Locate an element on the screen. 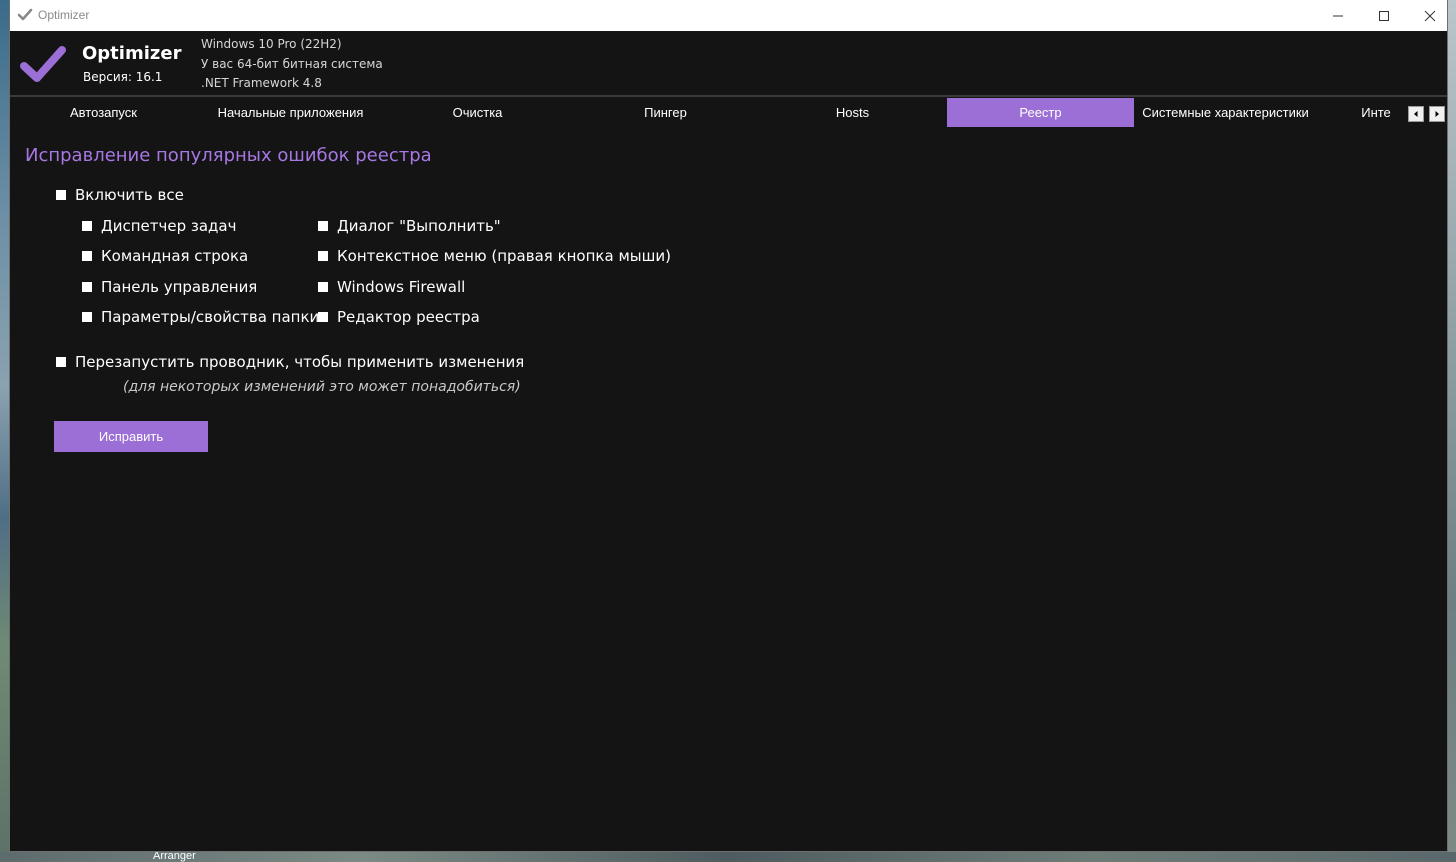 The height and width of the screenshot is (862, 1456). tab-system-specs: Системные характеристики is located at coordinates (1225, 112).